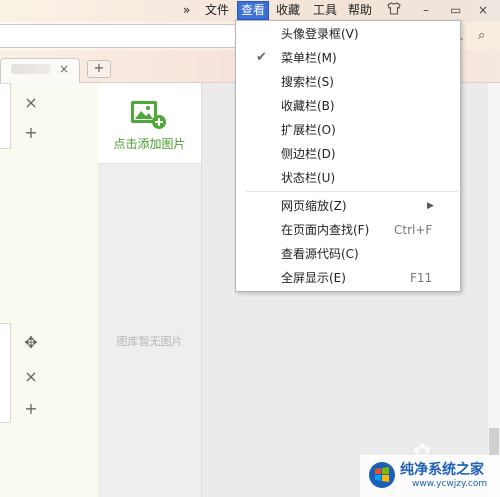 This screenshot has height=497, width=500. Describe the element at coordinates (421, 278) in the screenshot. I see `menu-item-shortcut: F11` at that location.